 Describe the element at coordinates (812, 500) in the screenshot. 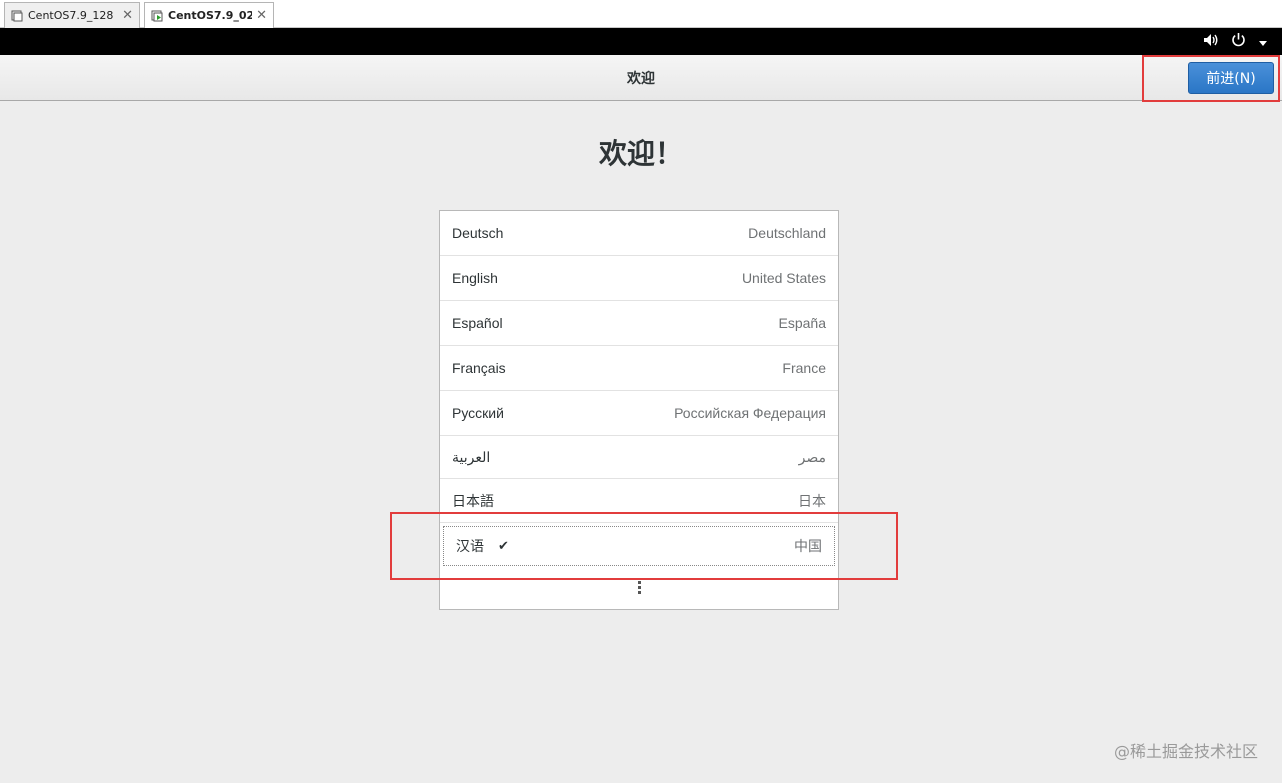

I see `language-region: 日本` at that location.